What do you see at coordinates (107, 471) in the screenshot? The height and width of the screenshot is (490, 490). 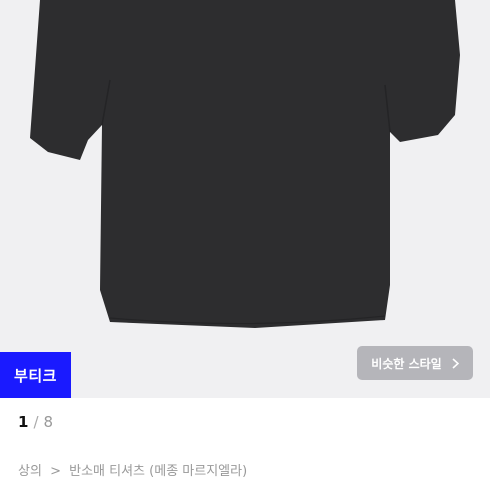 I see `breadcrumb-subcategory: 반소매 티셔츠` at bounding box center [107, 471].